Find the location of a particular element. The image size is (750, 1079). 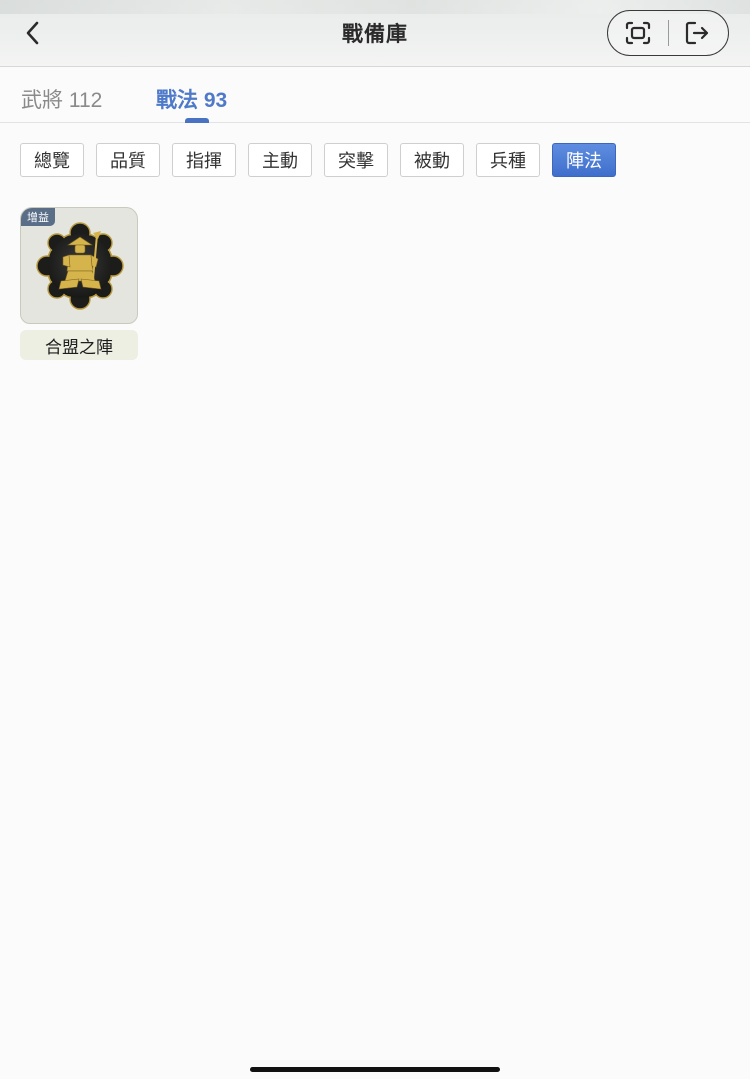

filter-quality: 品質 is located at coordinates (128, 160).